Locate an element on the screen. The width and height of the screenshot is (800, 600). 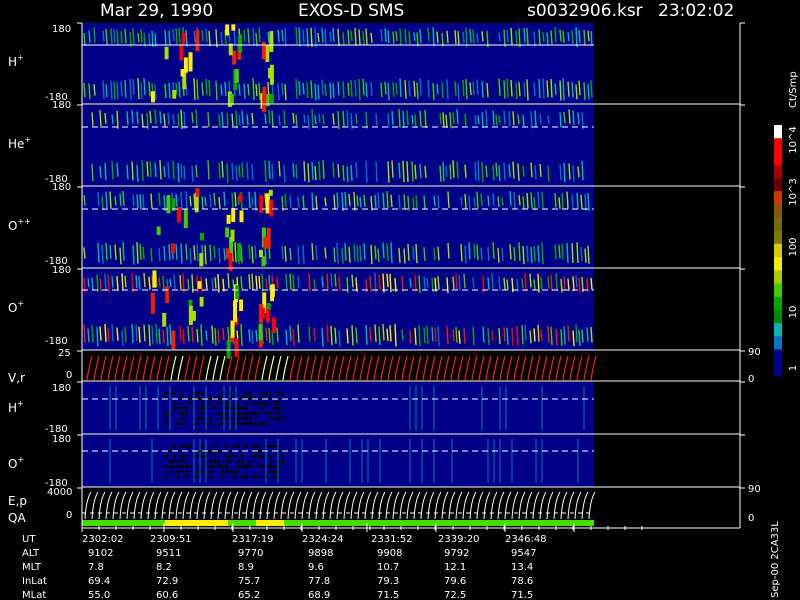
plot-date: Mar 29, 1990 is located at coordinates (156, 11).